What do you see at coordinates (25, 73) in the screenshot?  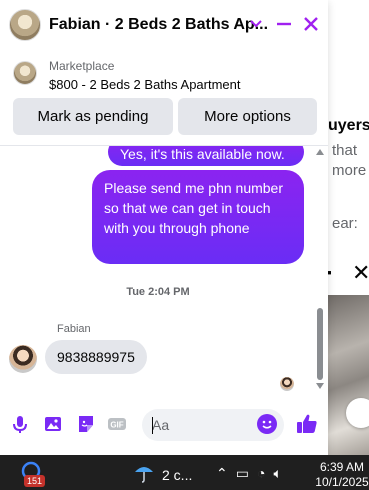 I see `listing-thumbnail` at bounding box center [25, 73].